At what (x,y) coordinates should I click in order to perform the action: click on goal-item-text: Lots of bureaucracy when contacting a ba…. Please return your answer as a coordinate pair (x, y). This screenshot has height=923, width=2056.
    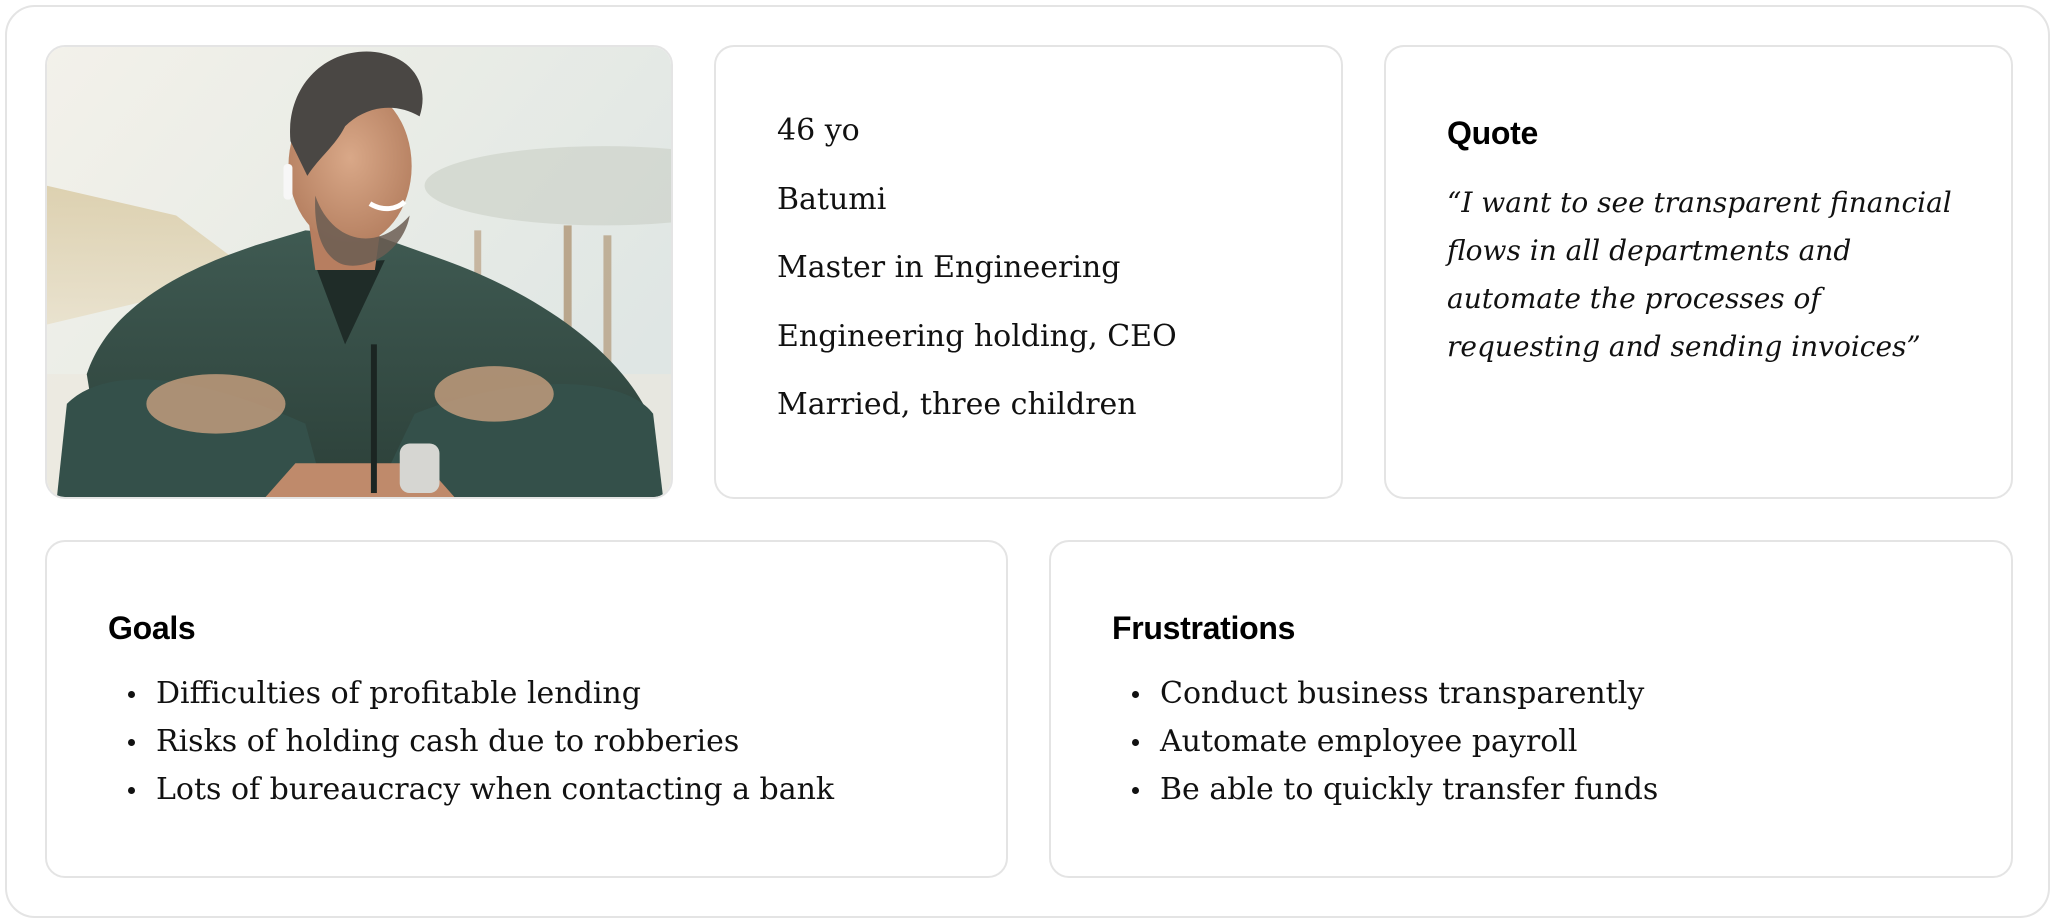
    Looking at the image, I should click on (495, 789).